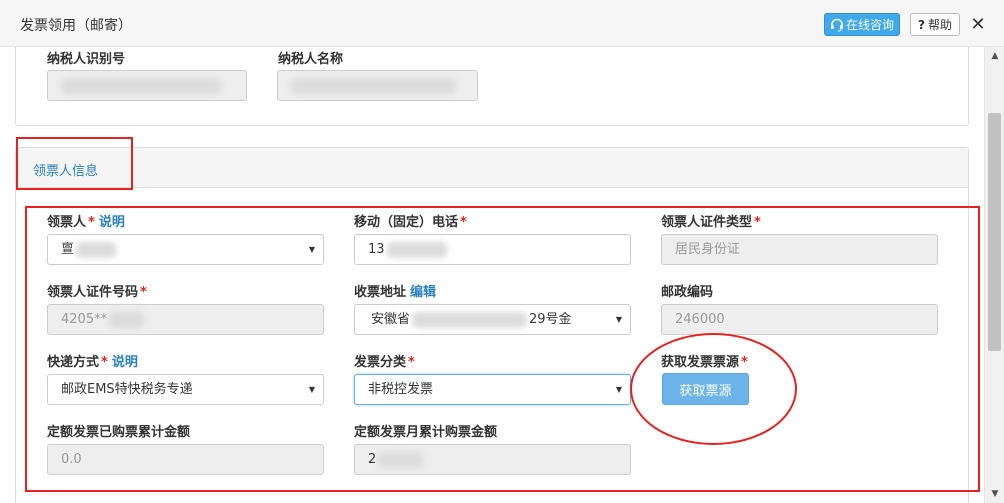 The width and height of the screenshot is (1004, 503). Describe the element at coordinates (377, 85) in the screenshot. I see `taxpayer-name-field` at that location.